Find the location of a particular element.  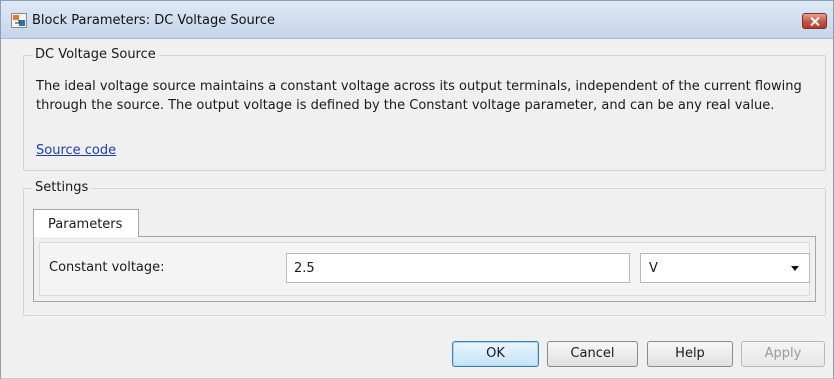

description-group-label: DC Voltage Source is located at coordinates (95, 54).